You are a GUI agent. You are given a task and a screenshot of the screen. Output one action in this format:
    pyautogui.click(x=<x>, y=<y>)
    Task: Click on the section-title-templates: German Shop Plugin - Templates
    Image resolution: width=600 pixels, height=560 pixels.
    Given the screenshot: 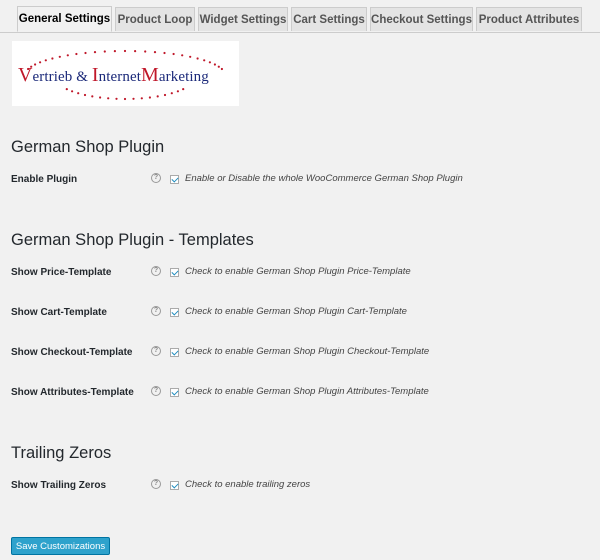 What is the action you would take?
    pyautogui.click(x=132, y=240)
    